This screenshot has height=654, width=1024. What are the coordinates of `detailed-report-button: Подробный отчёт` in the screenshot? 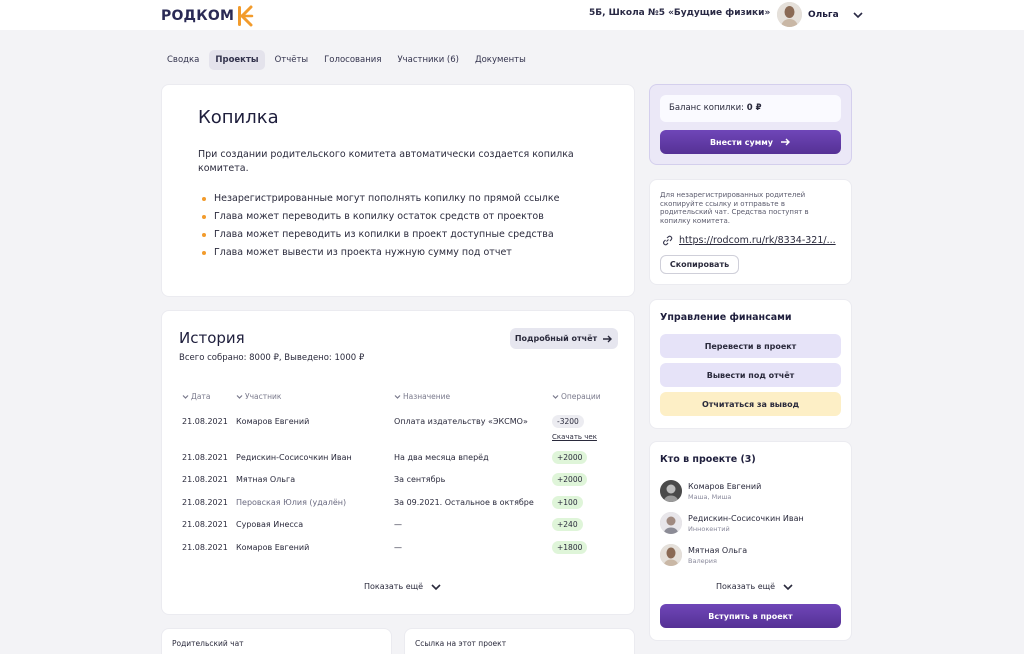 It's located at (564, 338).